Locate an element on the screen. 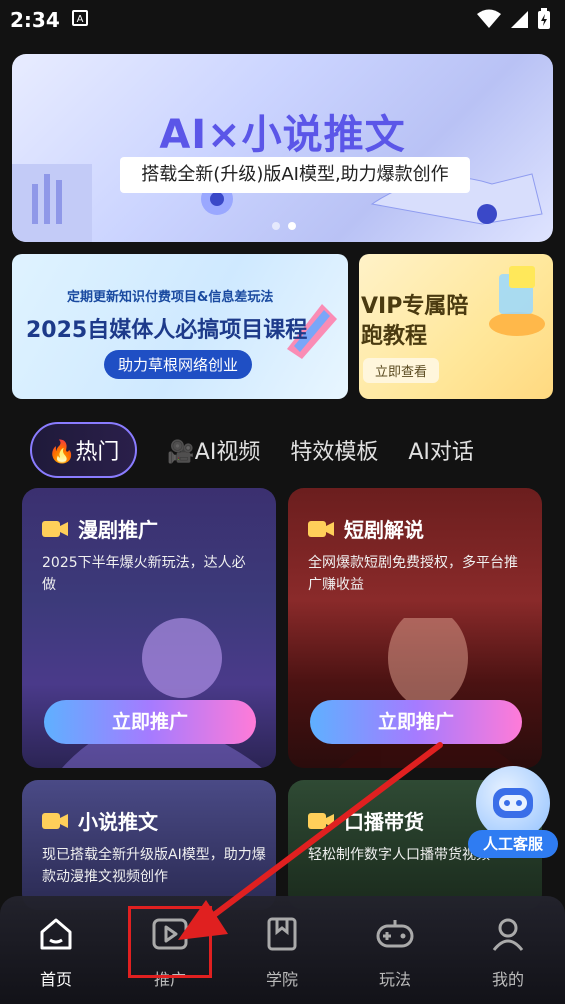 The height and width of the screenshot is (1004, 565). promo-header: 短剧解说 is located at coordinates (366, 528).